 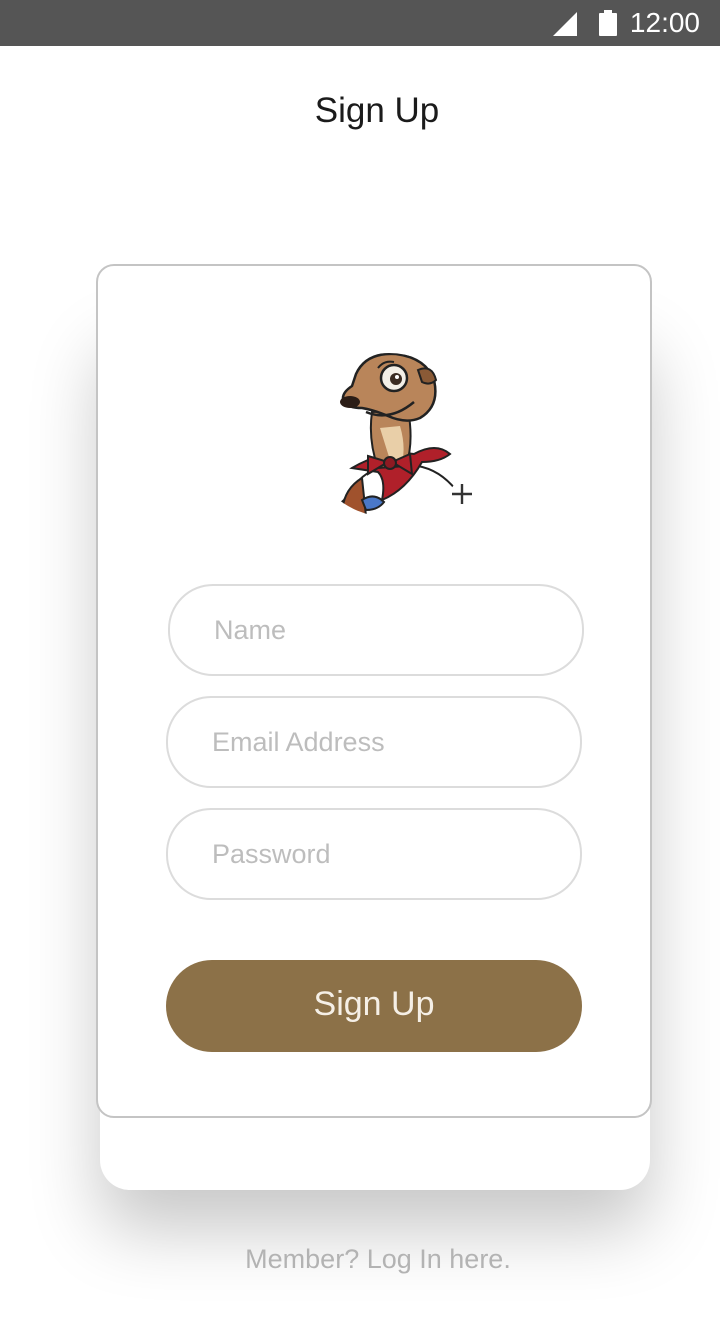 I want to click on status-bar: 12:00, so click(x=360, y=23).